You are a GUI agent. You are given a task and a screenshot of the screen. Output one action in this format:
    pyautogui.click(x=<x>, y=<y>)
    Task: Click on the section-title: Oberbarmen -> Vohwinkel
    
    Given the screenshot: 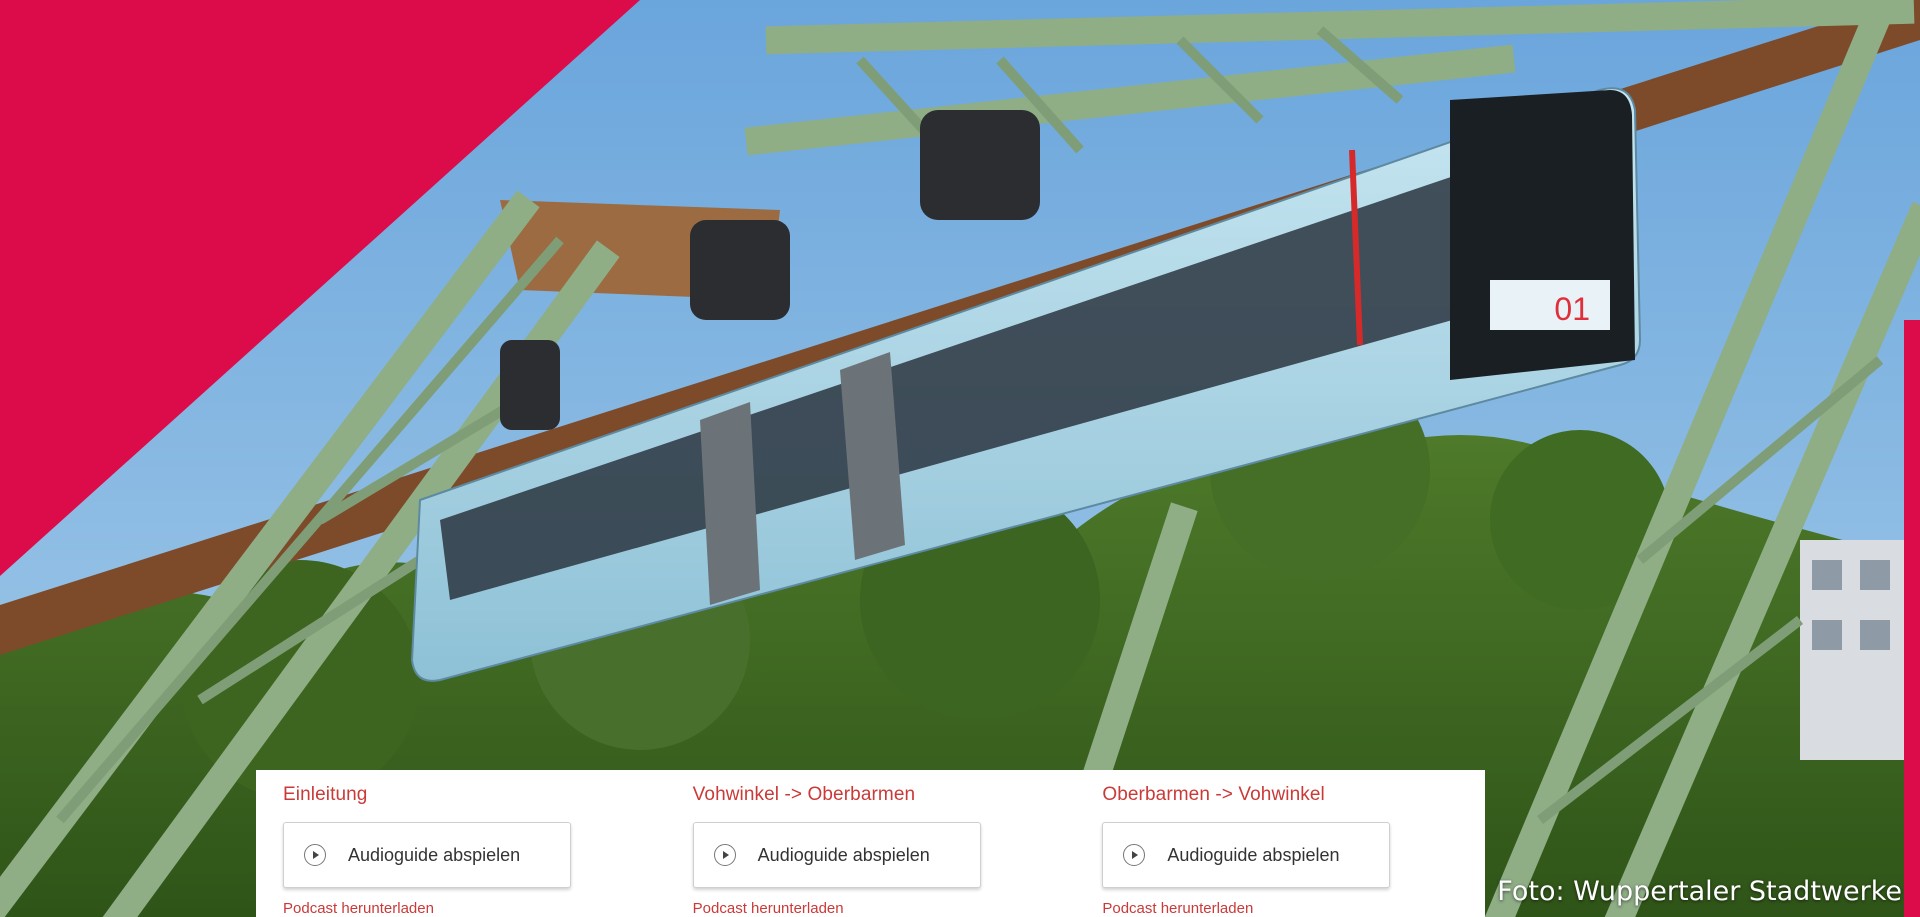 What is the action you would take?
    pyautogui.click(x=1213, y=794)
    